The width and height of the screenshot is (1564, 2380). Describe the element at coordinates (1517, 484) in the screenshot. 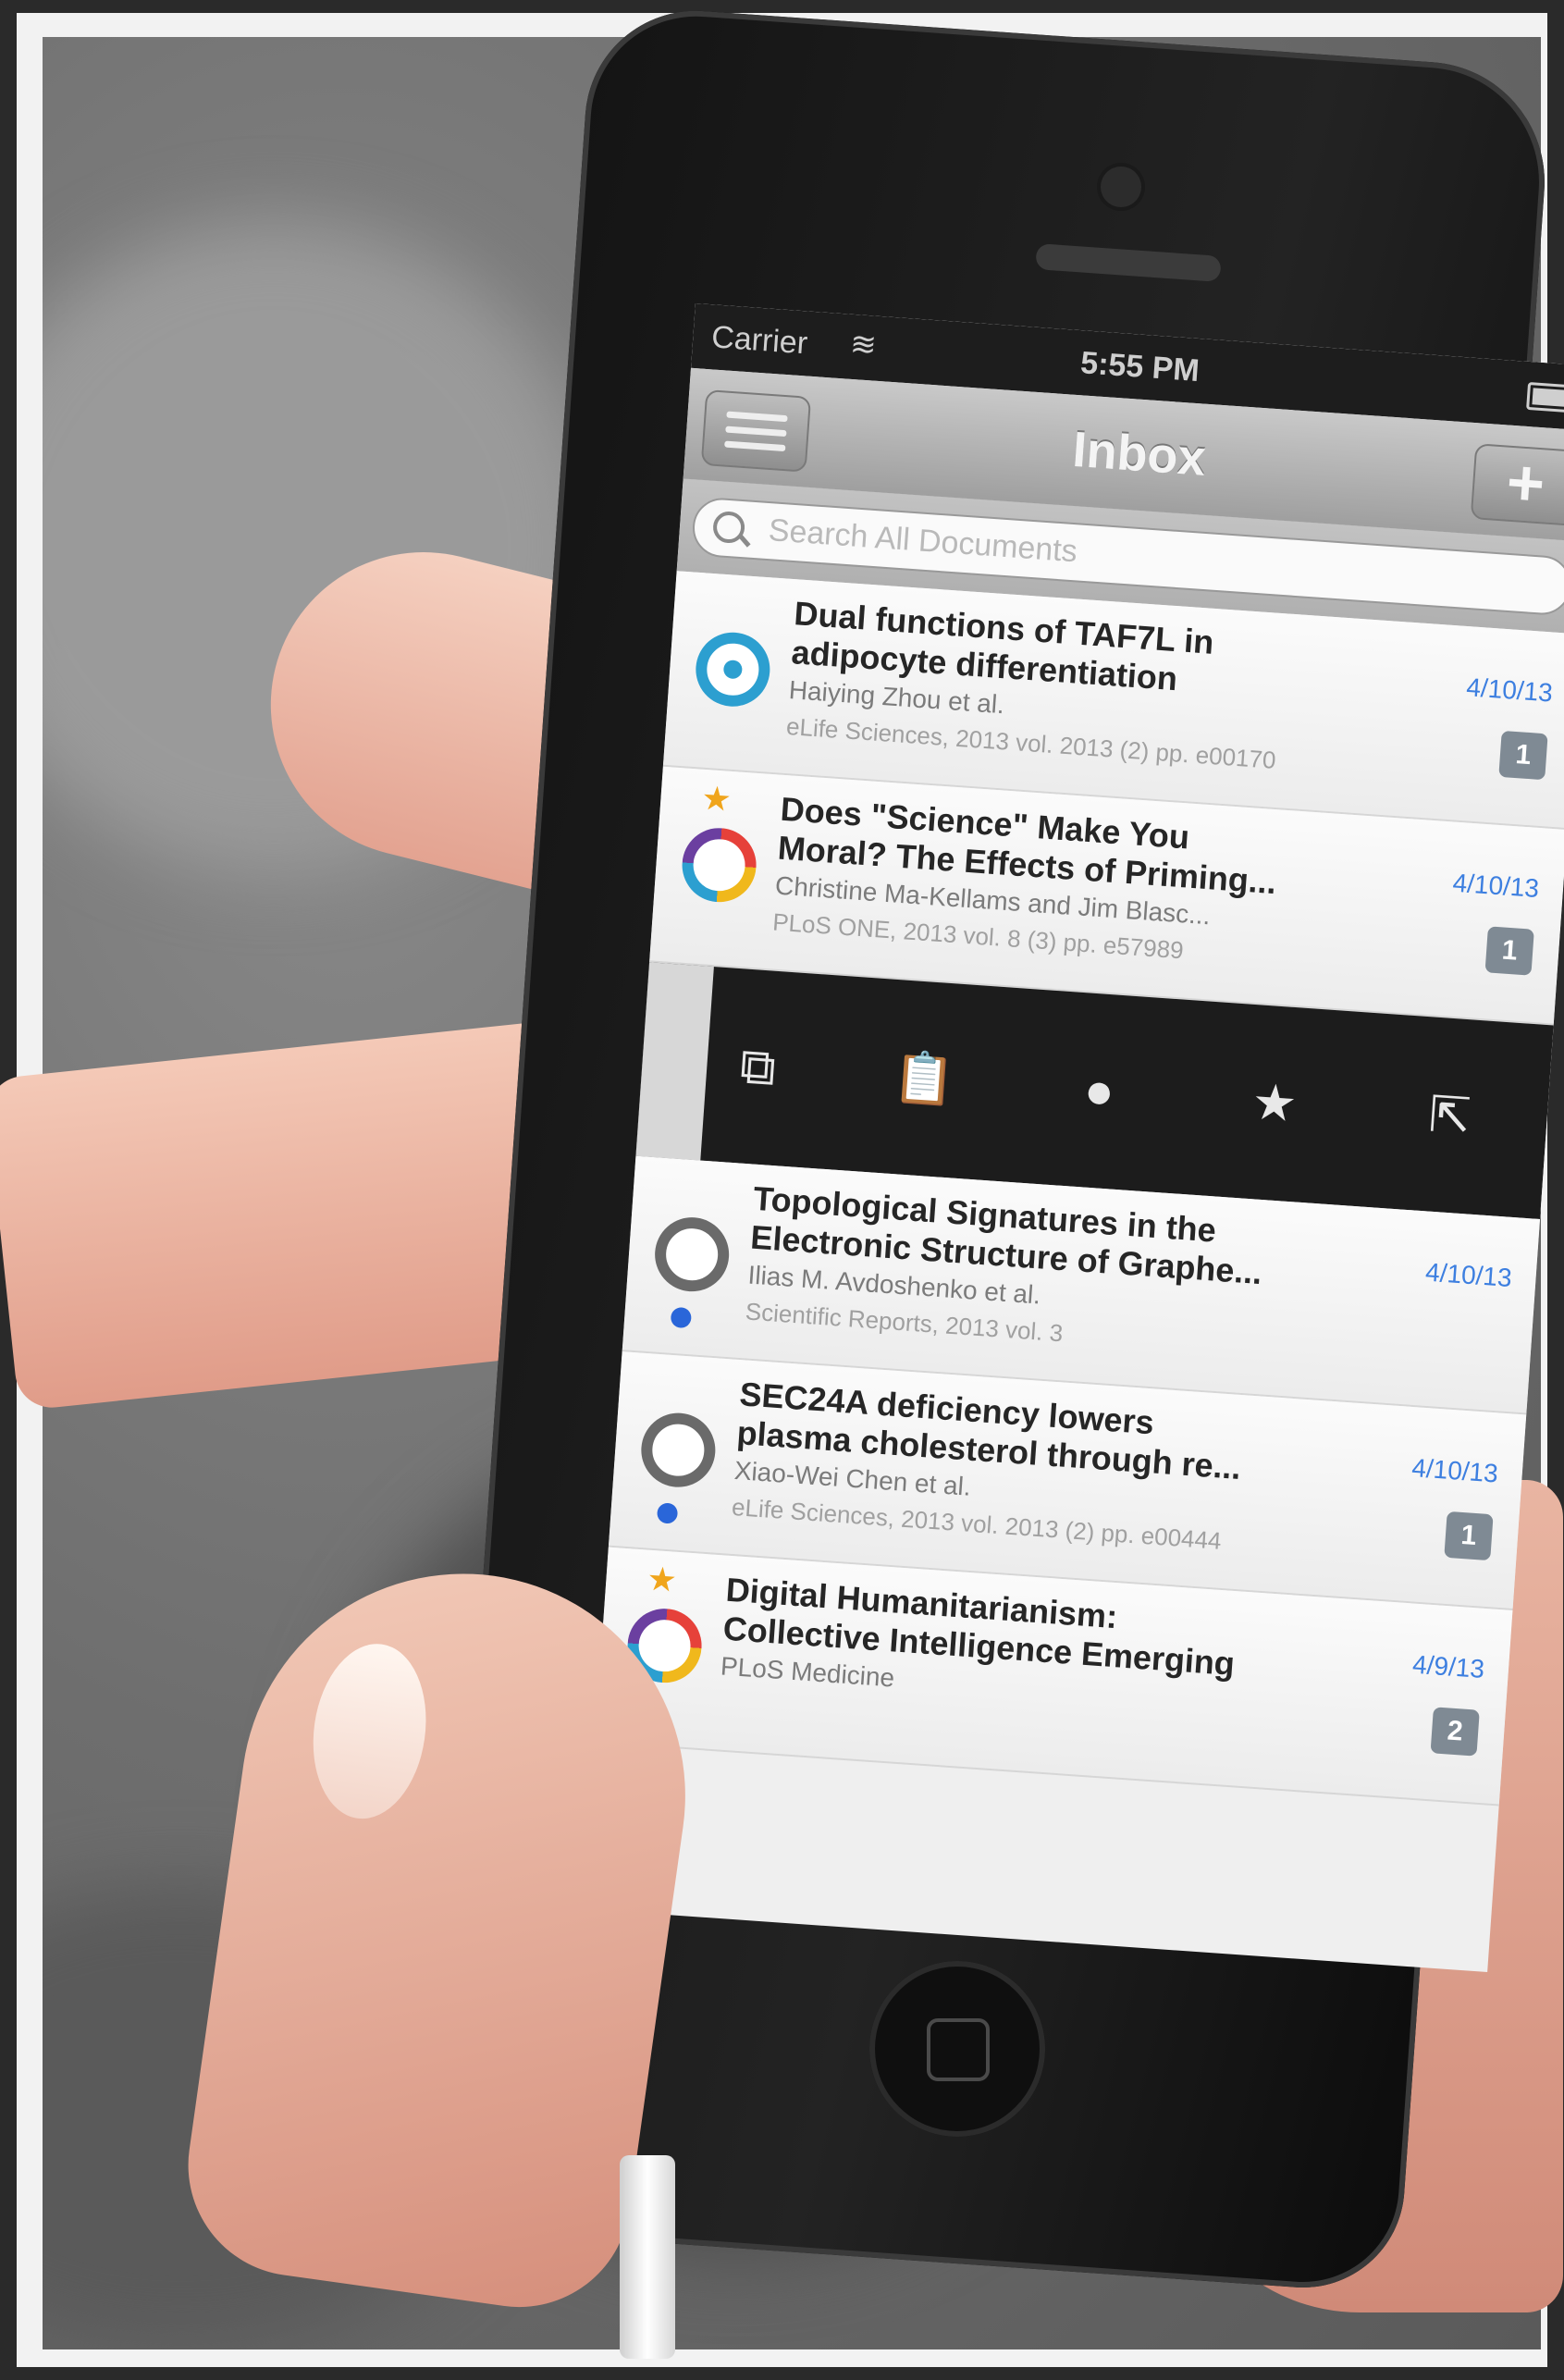

I see `add-document-button: +` at that location.